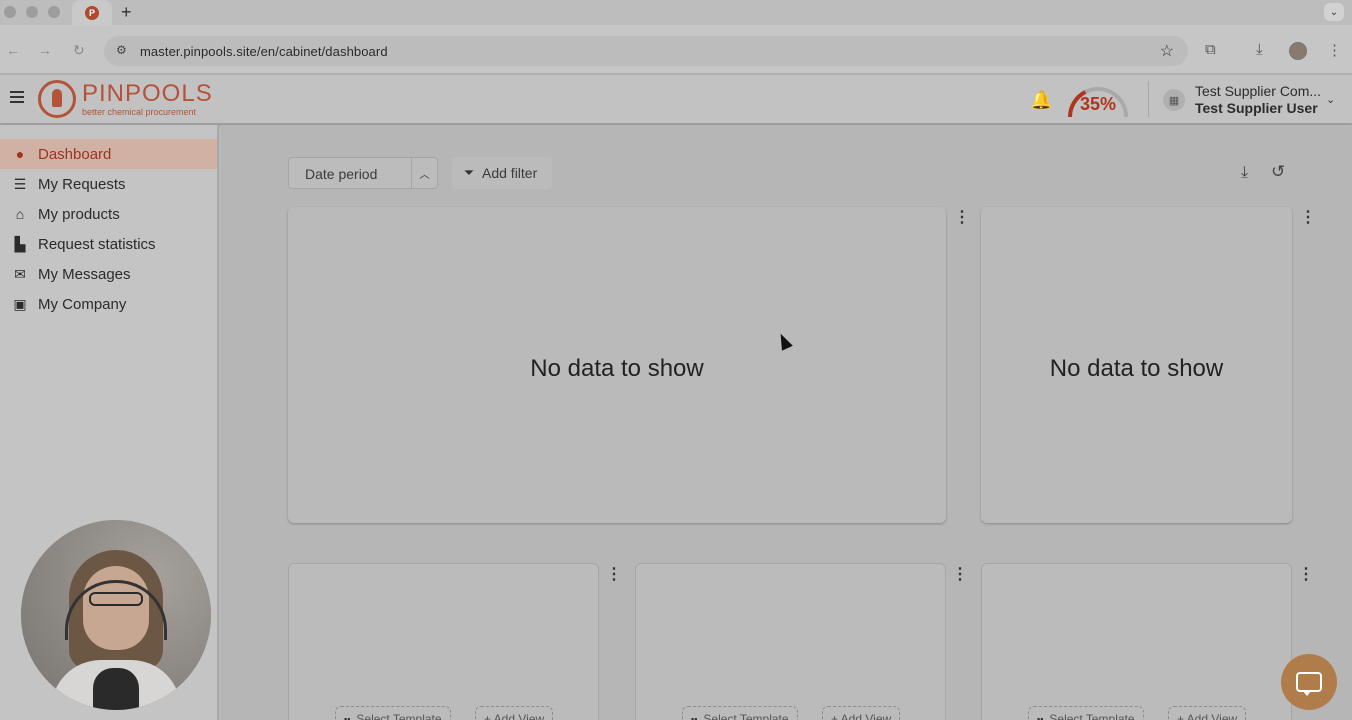 The width and height of the screenshot is (1352, 720). Describe the element at coordinates (116, 615) in the screenshot. I see `presenter-webcam` at that location.